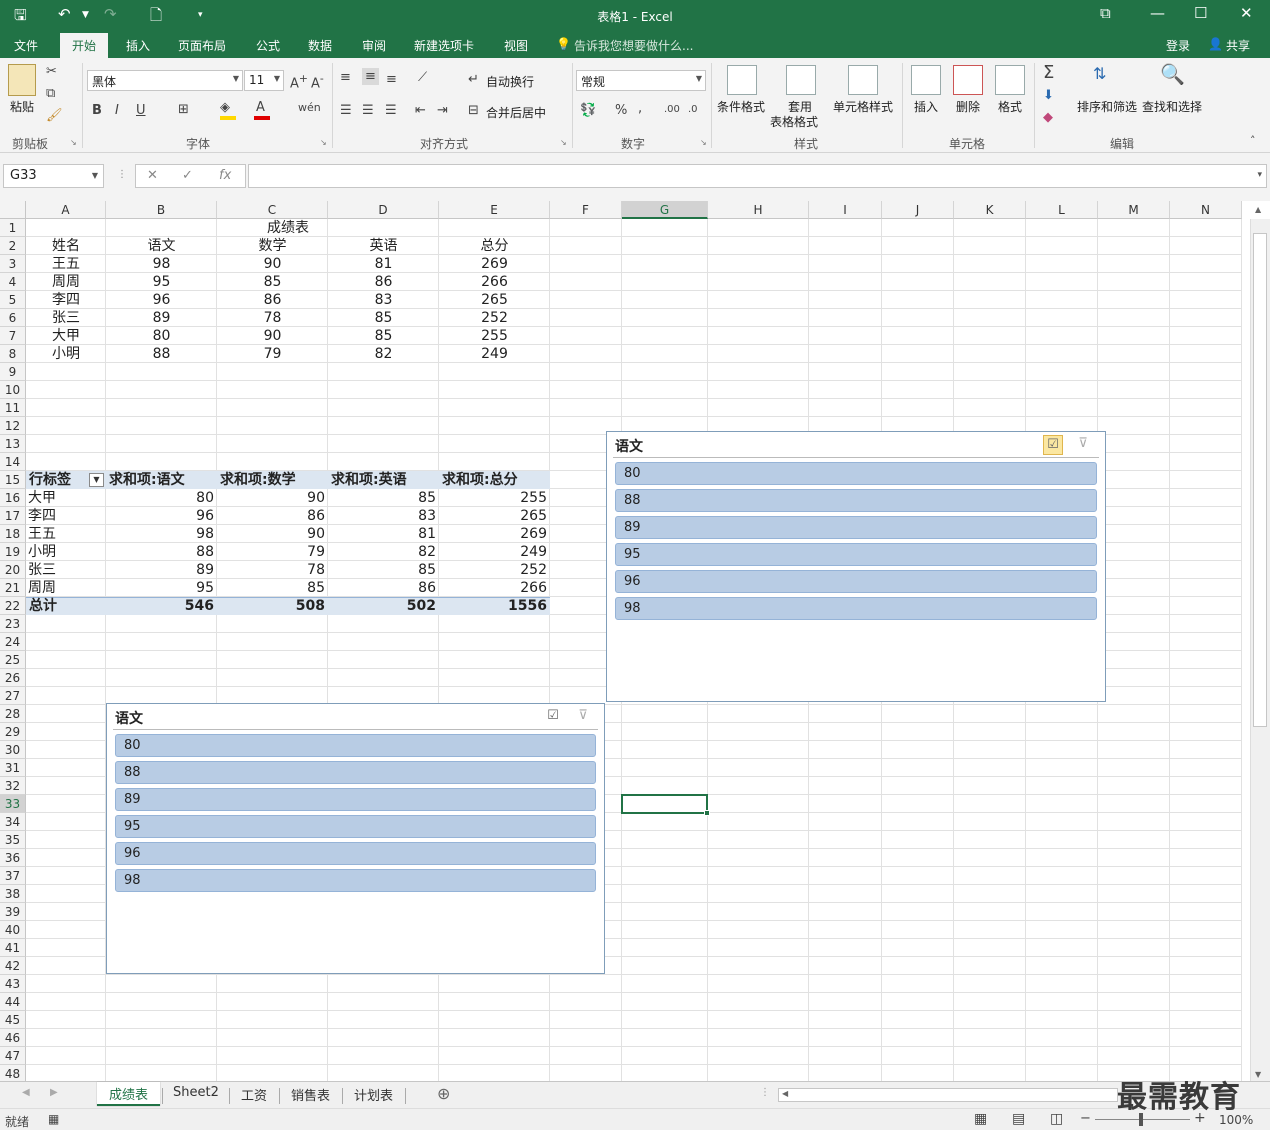 The height and width of the screenshot is (1130, 1270). Describe the element at coordinates (13, 1002) in the screenshot. I see `row-header: 44` at that location.